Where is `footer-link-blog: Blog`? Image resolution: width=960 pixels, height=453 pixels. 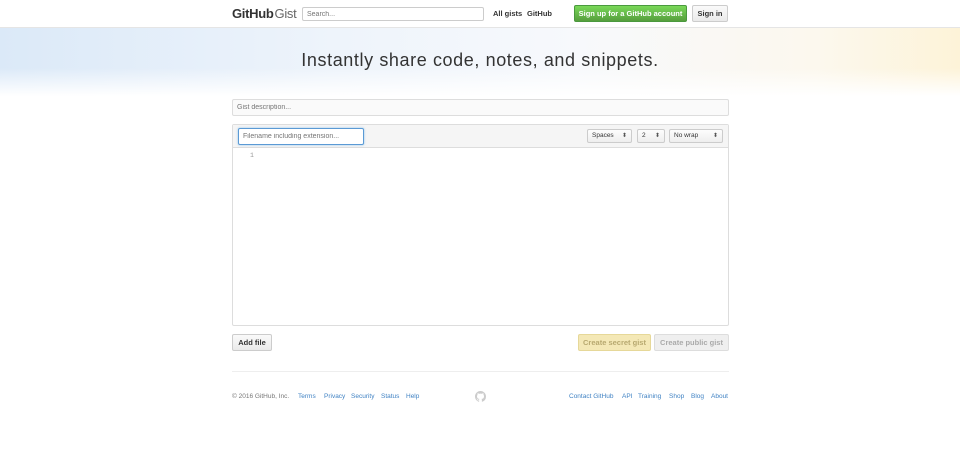
footer-link-blog: Blog is located at coordinates (697, 396).